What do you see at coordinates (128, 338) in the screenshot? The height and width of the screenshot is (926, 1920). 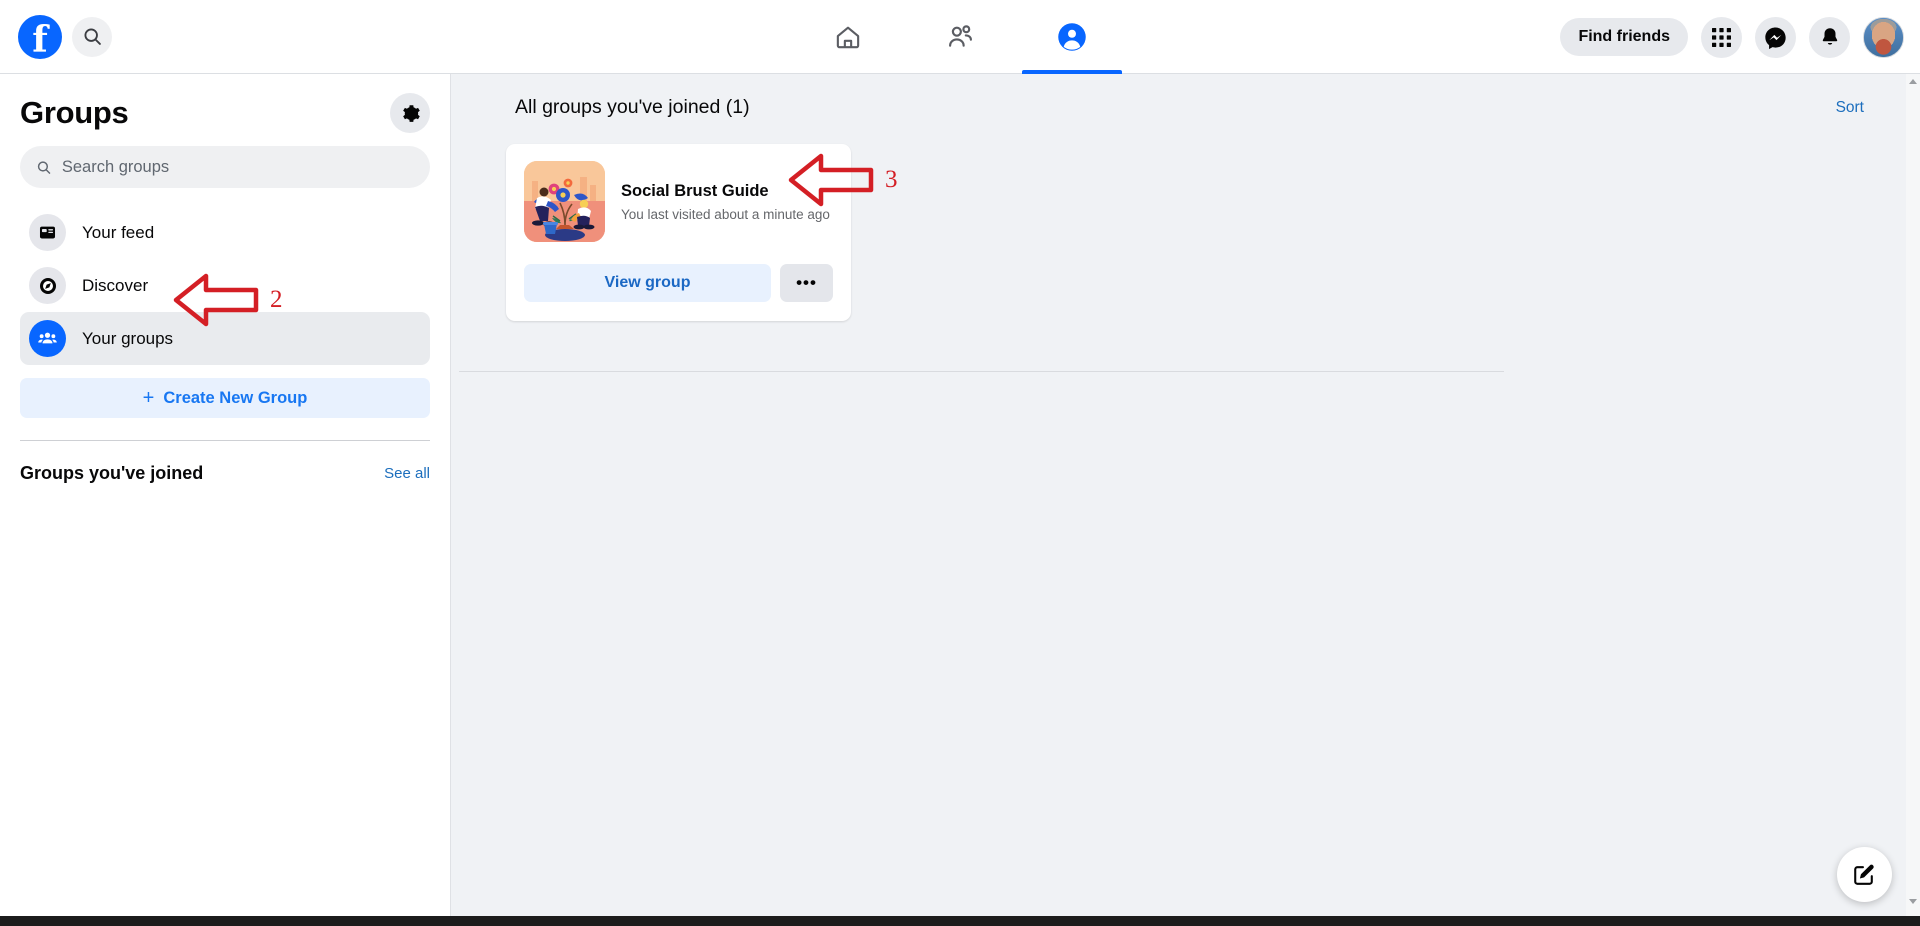 I see `sidebar-item-label: Your groups` at bounding box center [128, 338].